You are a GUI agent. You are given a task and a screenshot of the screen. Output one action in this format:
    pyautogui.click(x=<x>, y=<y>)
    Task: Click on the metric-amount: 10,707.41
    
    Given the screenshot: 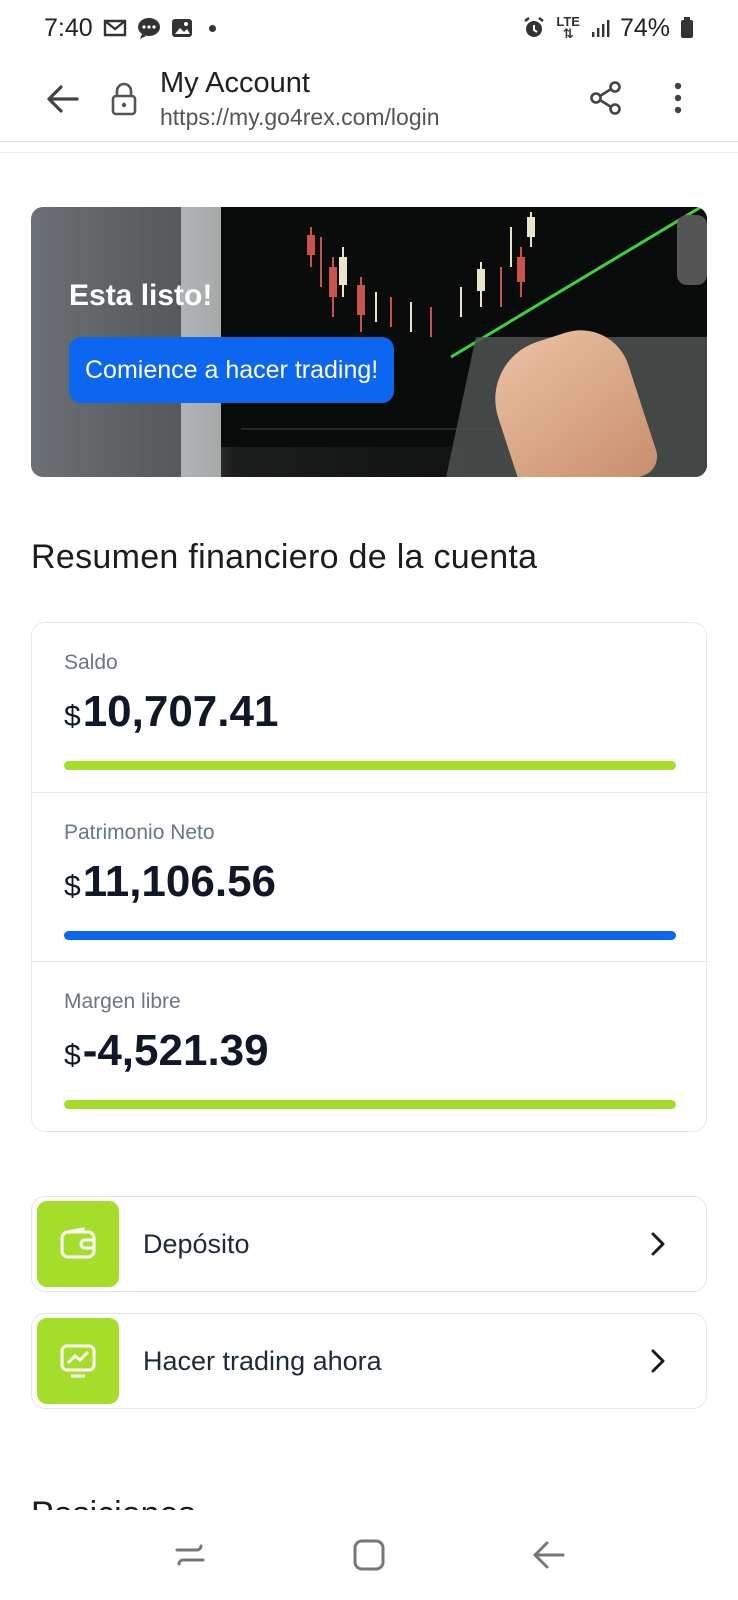 What is the action you would take?
    pyautogui.click(x=180, y=711)
    